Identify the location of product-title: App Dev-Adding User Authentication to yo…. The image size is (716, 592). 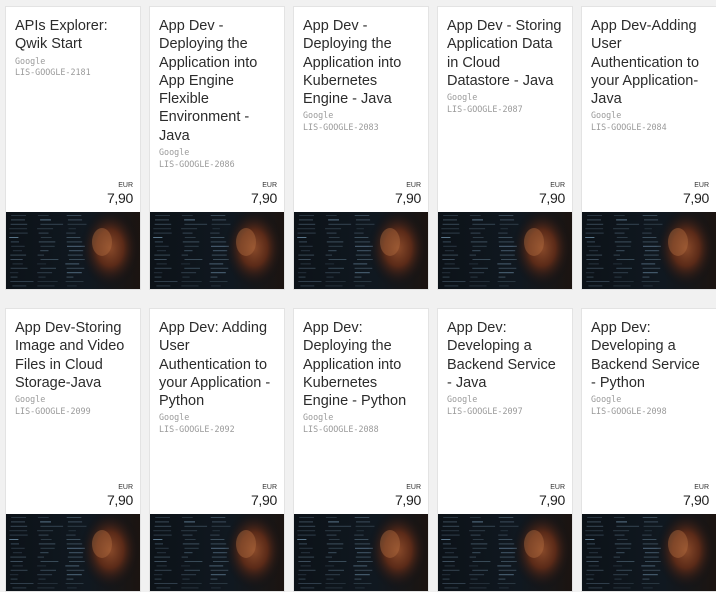
(649, 62).